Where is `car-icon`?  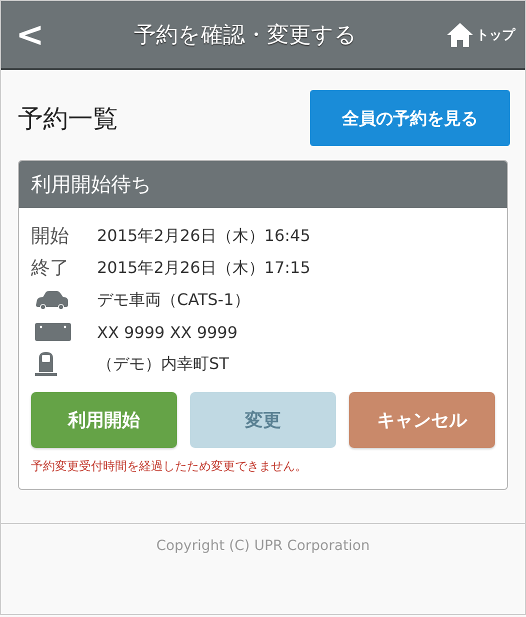
car-icon is located at coordinates (52, 300).